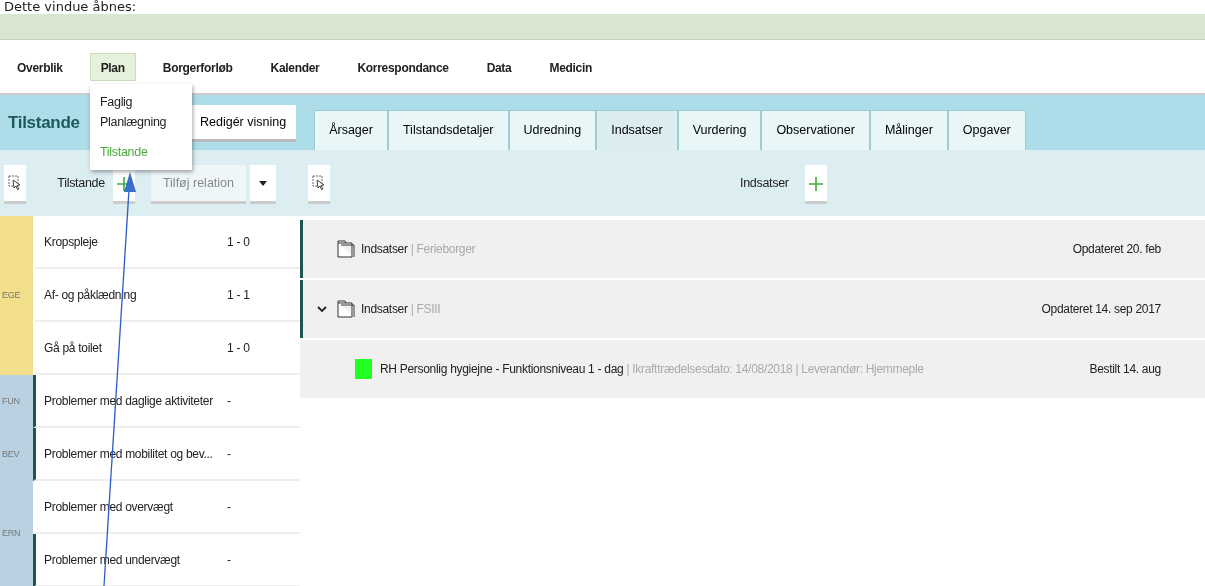  Describe the element at coordinates (499, 66) in the screenshot. I see `nav-tab: Data` at that location.